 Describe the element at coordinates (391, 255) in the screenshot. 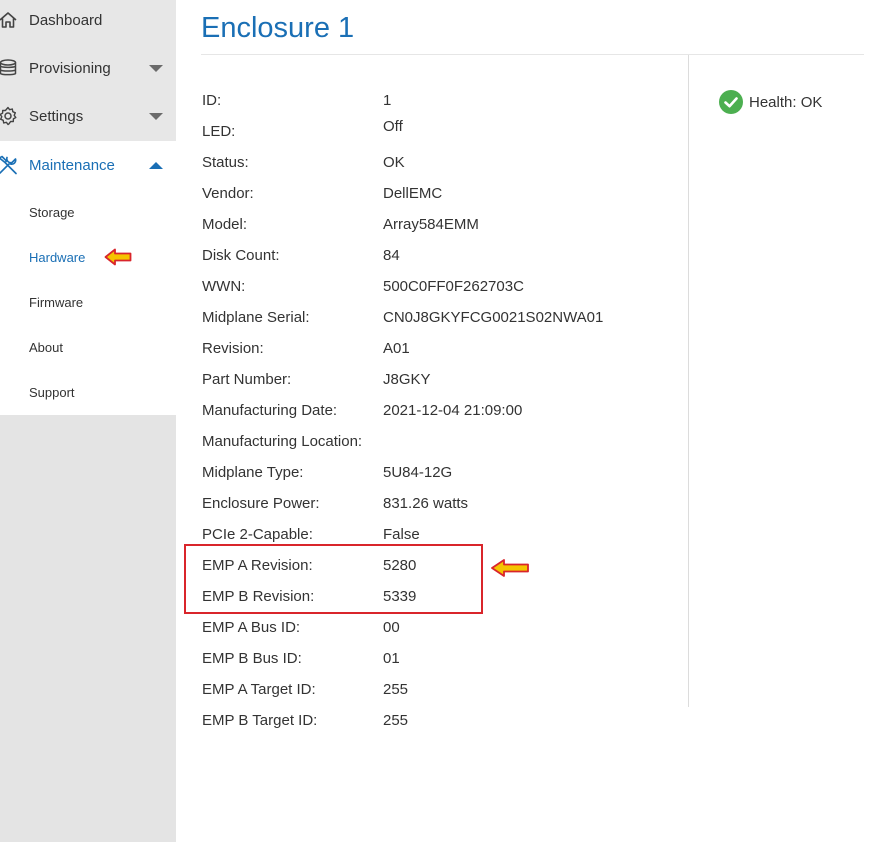

I see `detail-value: 84` at that location.